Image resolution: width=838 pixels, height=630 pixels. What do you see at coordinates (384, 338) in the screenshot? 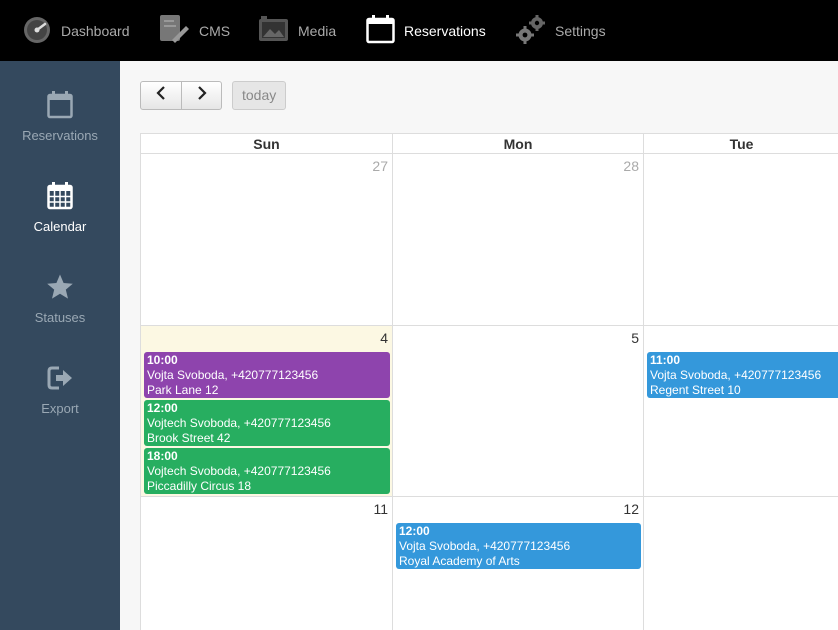
I see `day-number: 4` at bounding box center [384, 338].